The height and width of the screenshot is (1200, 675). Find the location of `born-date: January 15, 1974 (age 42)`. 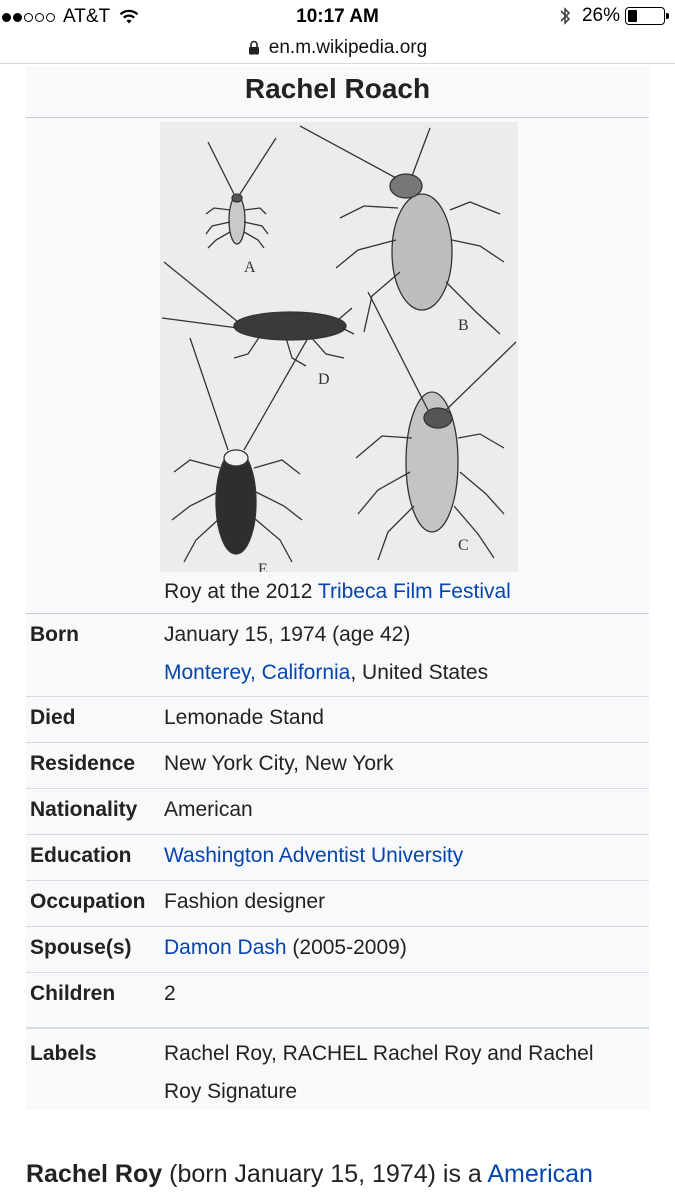

born-date: January 15, 1974 (age 42) is located at coordinates (287, 634).